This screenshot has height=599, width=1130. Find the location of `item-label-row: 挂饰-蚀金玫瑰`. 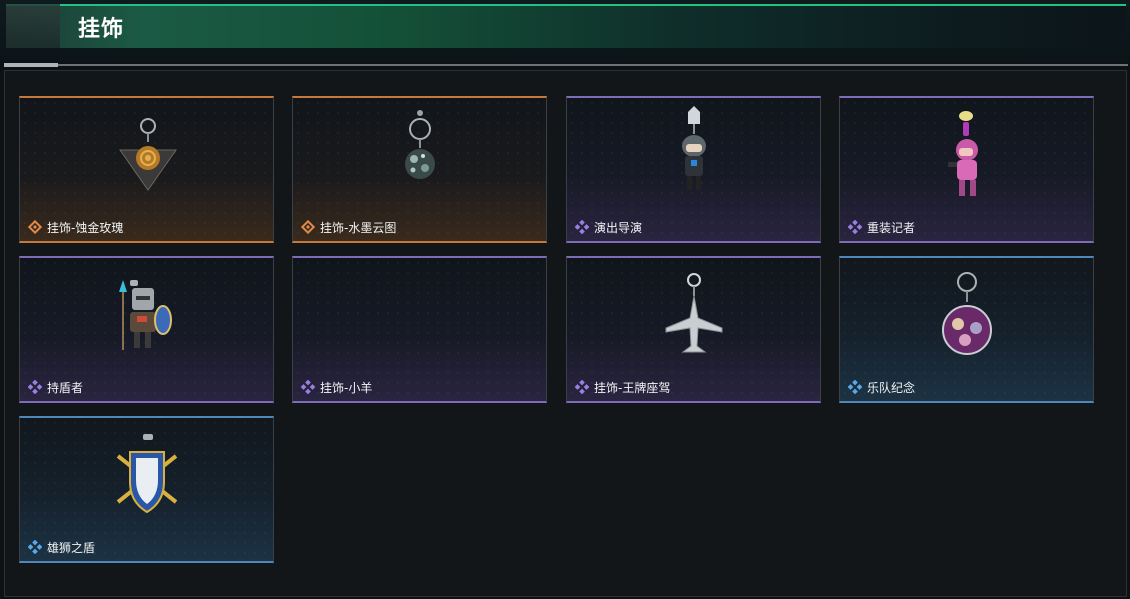

item-label-row: 挂饰-蚀金玫瑰 is located at coordinates (75, 227).